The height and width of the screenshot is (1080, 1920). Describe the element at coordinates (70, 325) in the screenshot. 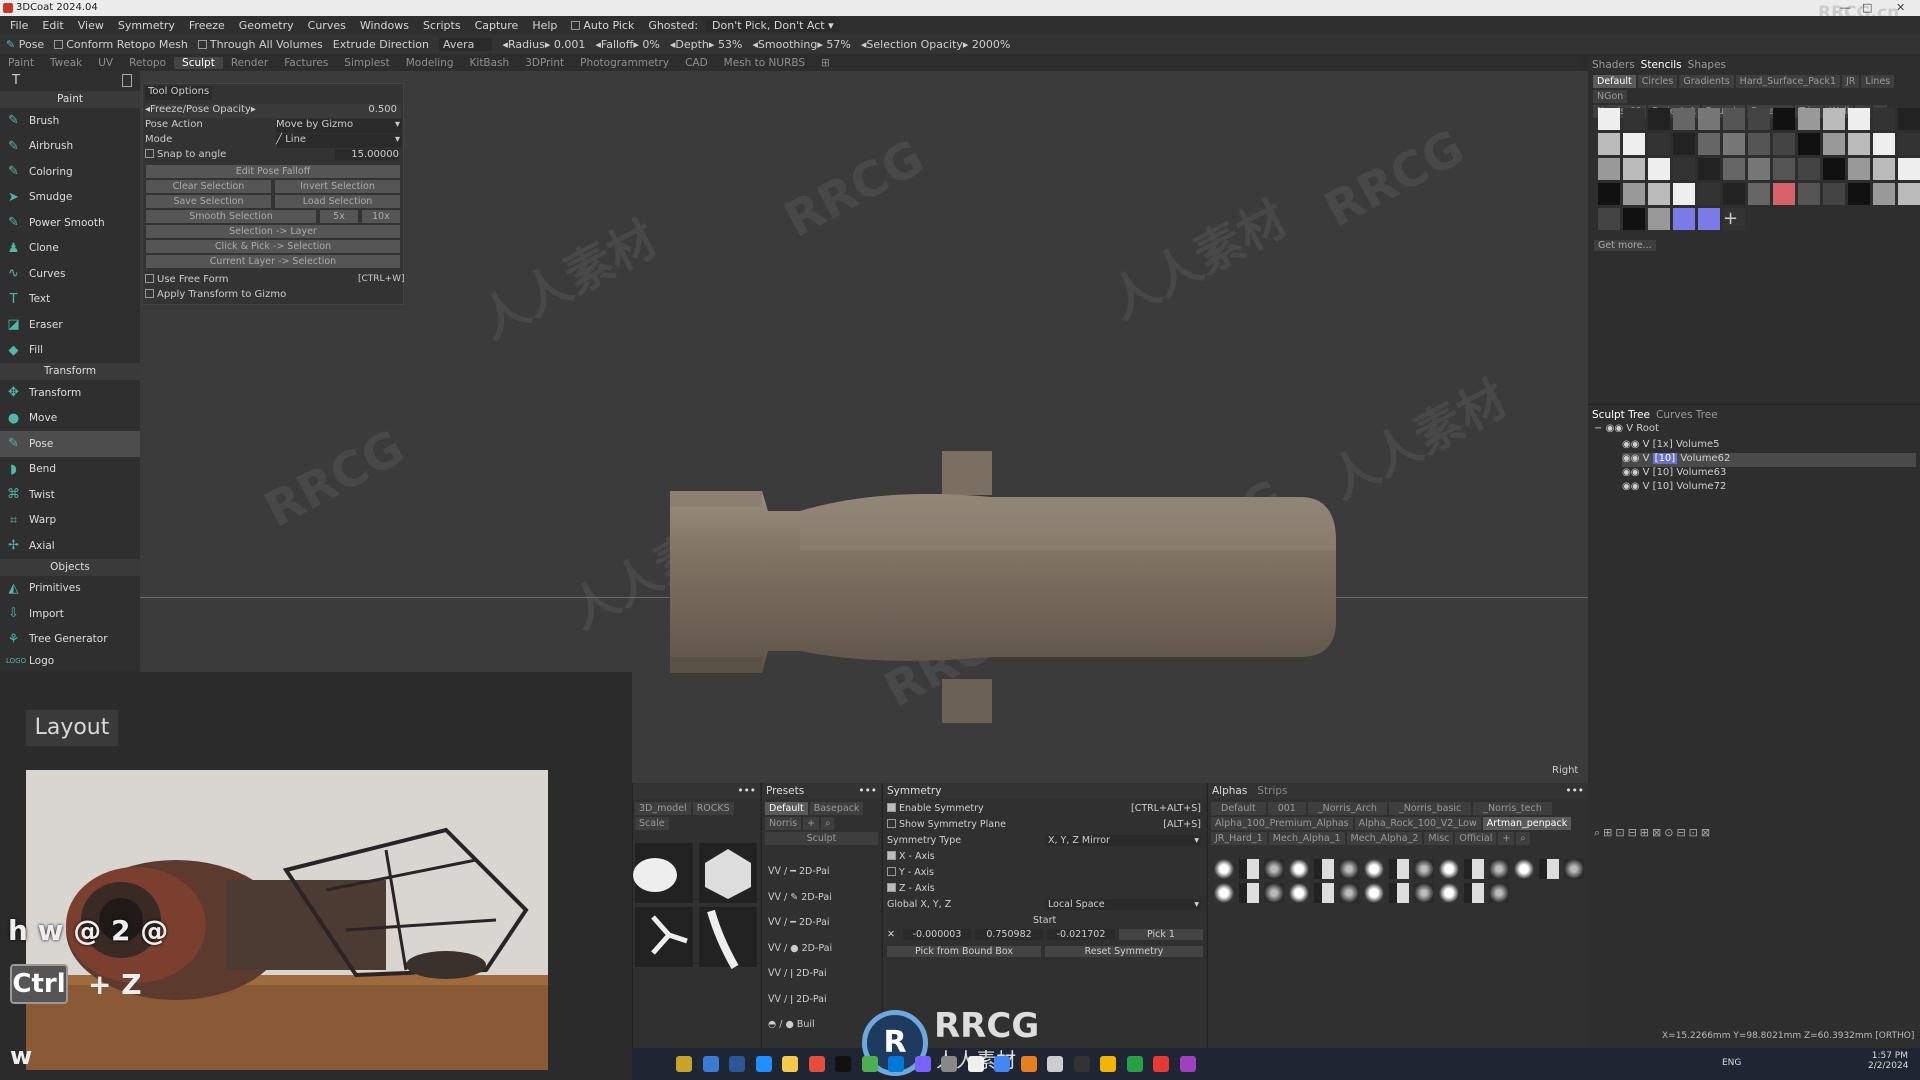

I see `tool-eraser: ◪ Eraser` at that location.